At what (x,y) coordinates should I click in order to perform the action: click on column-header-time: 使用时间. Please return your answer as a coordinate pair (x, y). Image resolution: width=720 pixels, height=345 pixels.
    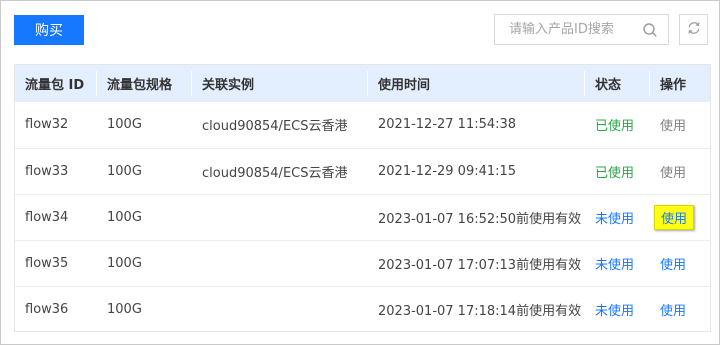
    Looking at the image, I should click on (476, 83).